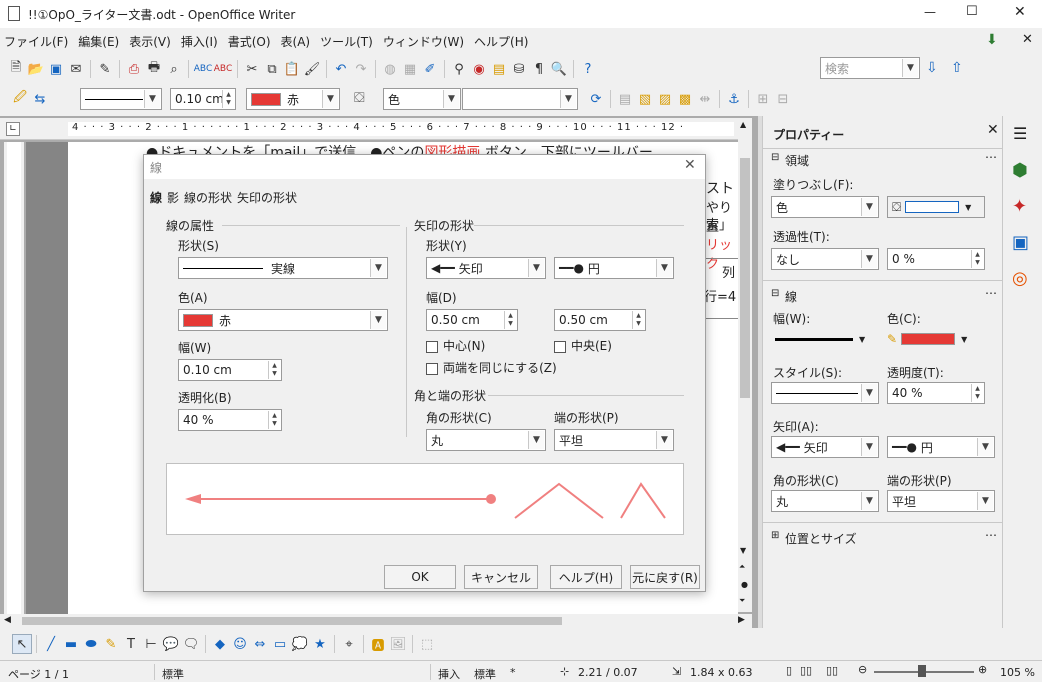 The image size is (1042, 682). Describe the element at coordinates (220, 644) in the screenshot. I see `basic-shapes-icon: ◆` at that location.